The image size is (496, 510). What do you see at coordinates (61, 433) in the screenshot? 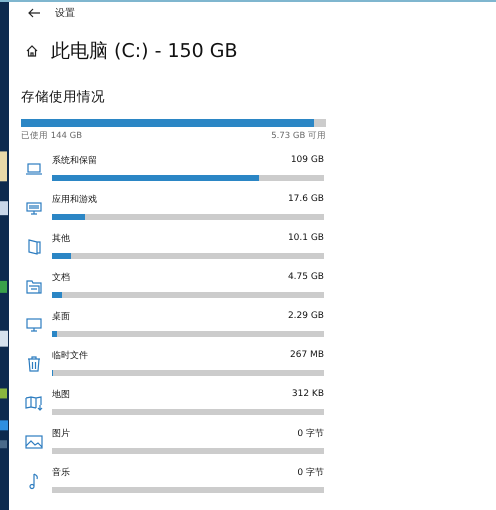
I see `category-name: 图片` at bounding box center [61, 433].